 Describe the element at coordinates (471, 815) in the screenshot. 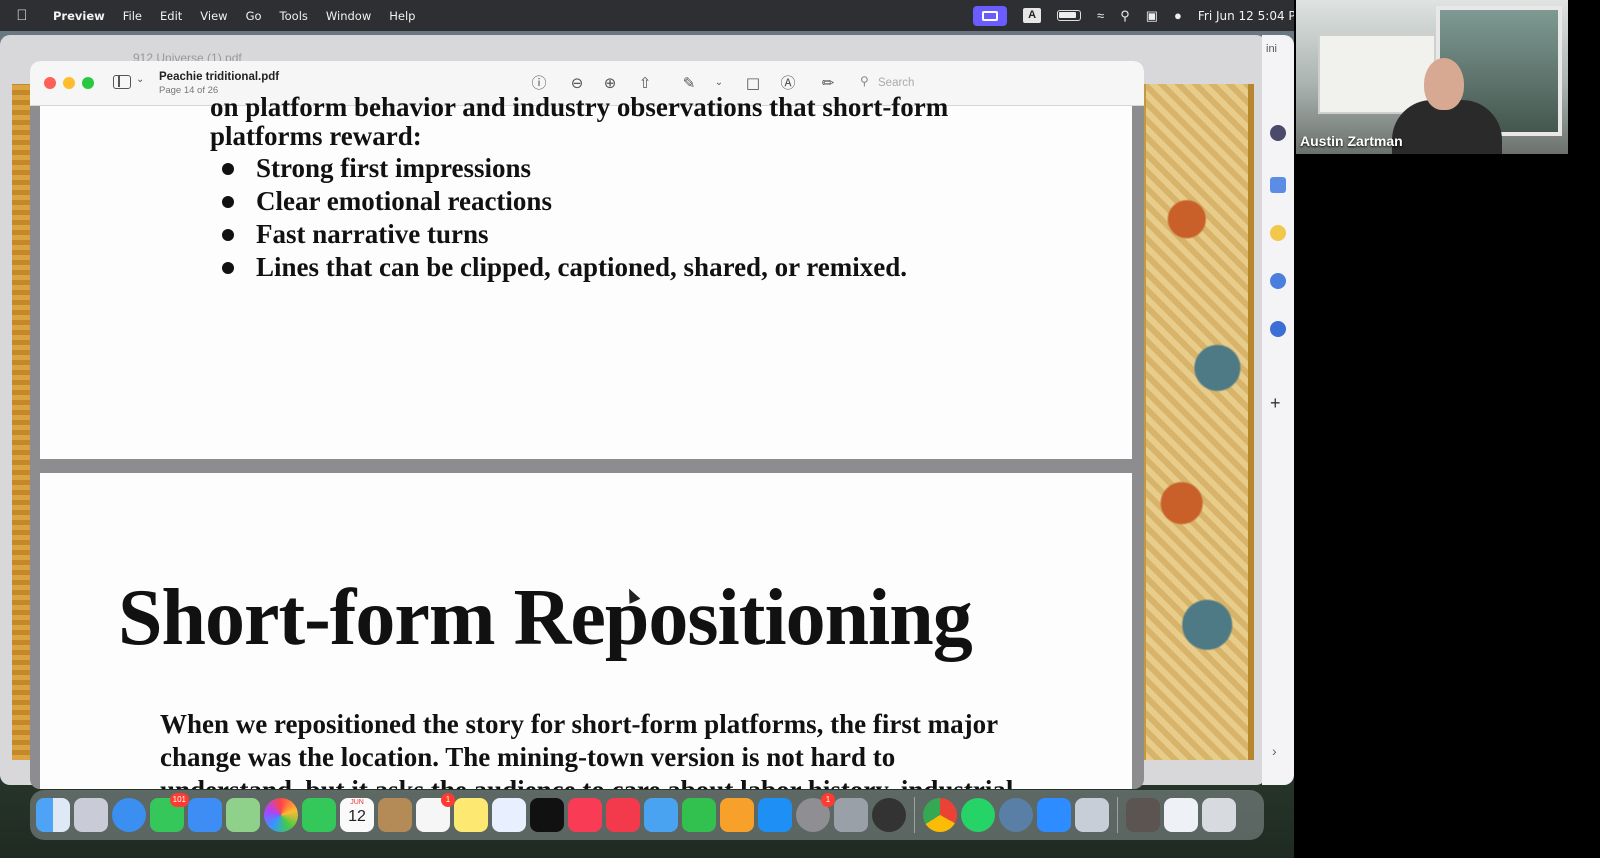

I see `notes-icon` at that location.